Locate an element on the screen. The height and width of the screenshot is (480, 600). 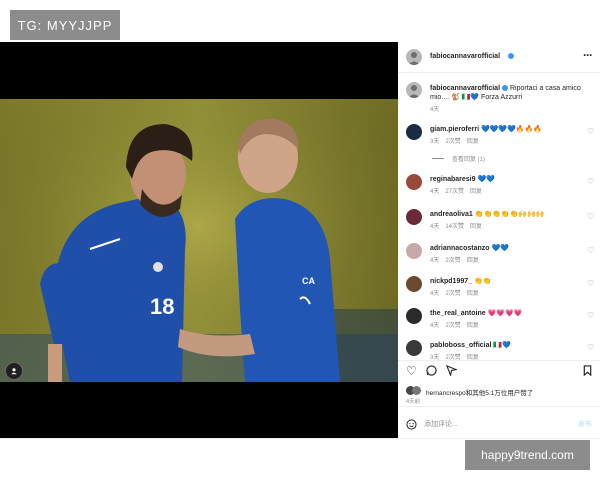
caption-avatar is located at coordinates (414, 90).